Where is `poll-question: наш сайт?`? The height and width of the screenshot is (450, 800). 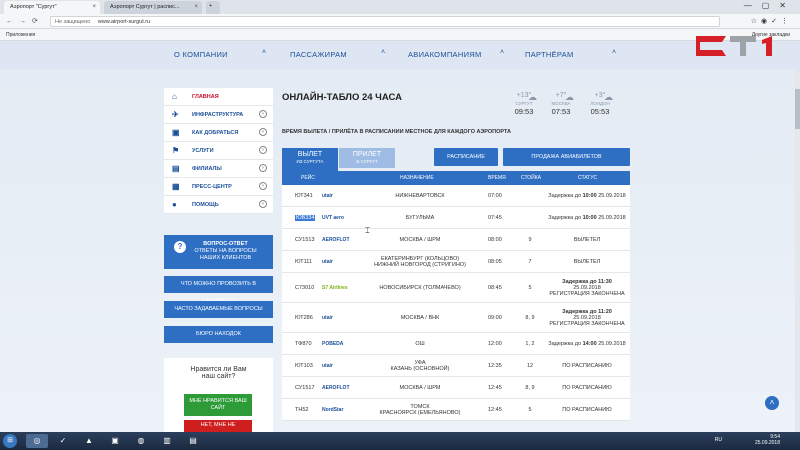 poll-question: наш сайт? is located at coordinates (218, 376).